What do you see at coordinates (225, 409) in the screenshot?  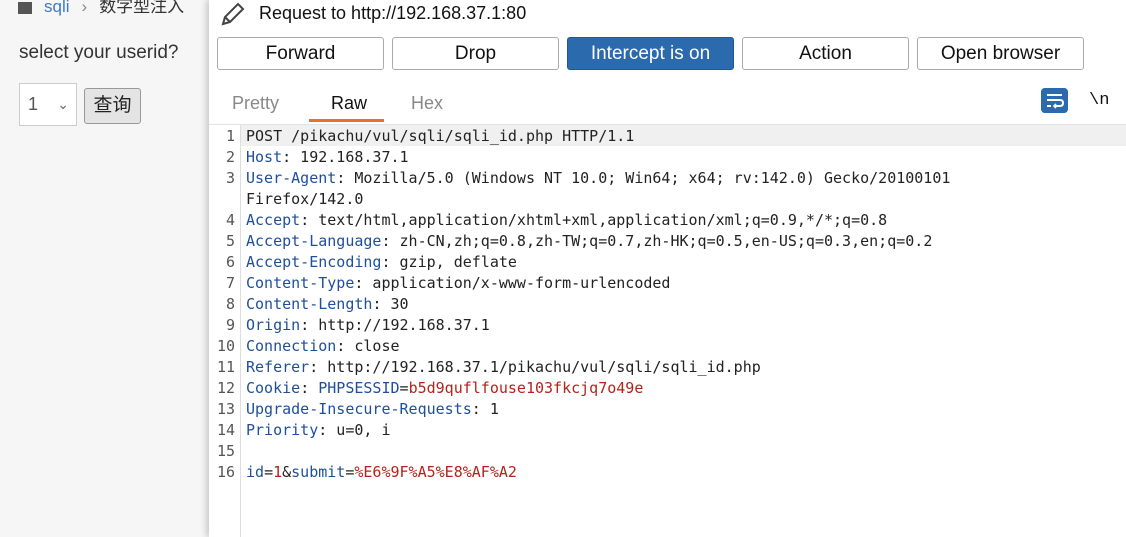 I see `line-number: 13` at bounding box center [225, 409].